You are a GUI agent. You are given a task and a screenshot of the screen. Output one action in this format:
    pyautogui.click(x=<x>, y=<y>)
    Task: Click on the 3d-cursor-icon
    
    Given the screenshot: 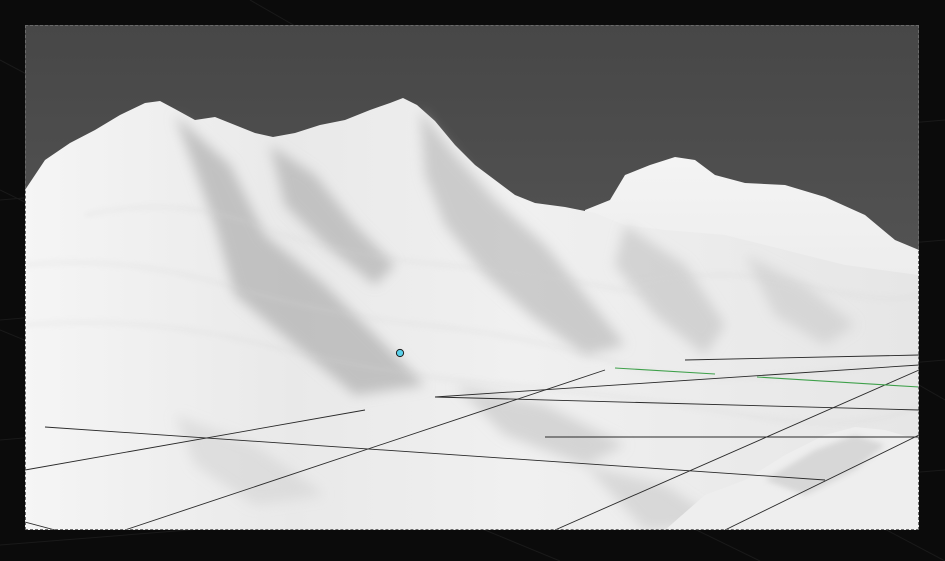 What is the action you would take?
    pyautogui.click(x=400, y=353)
    